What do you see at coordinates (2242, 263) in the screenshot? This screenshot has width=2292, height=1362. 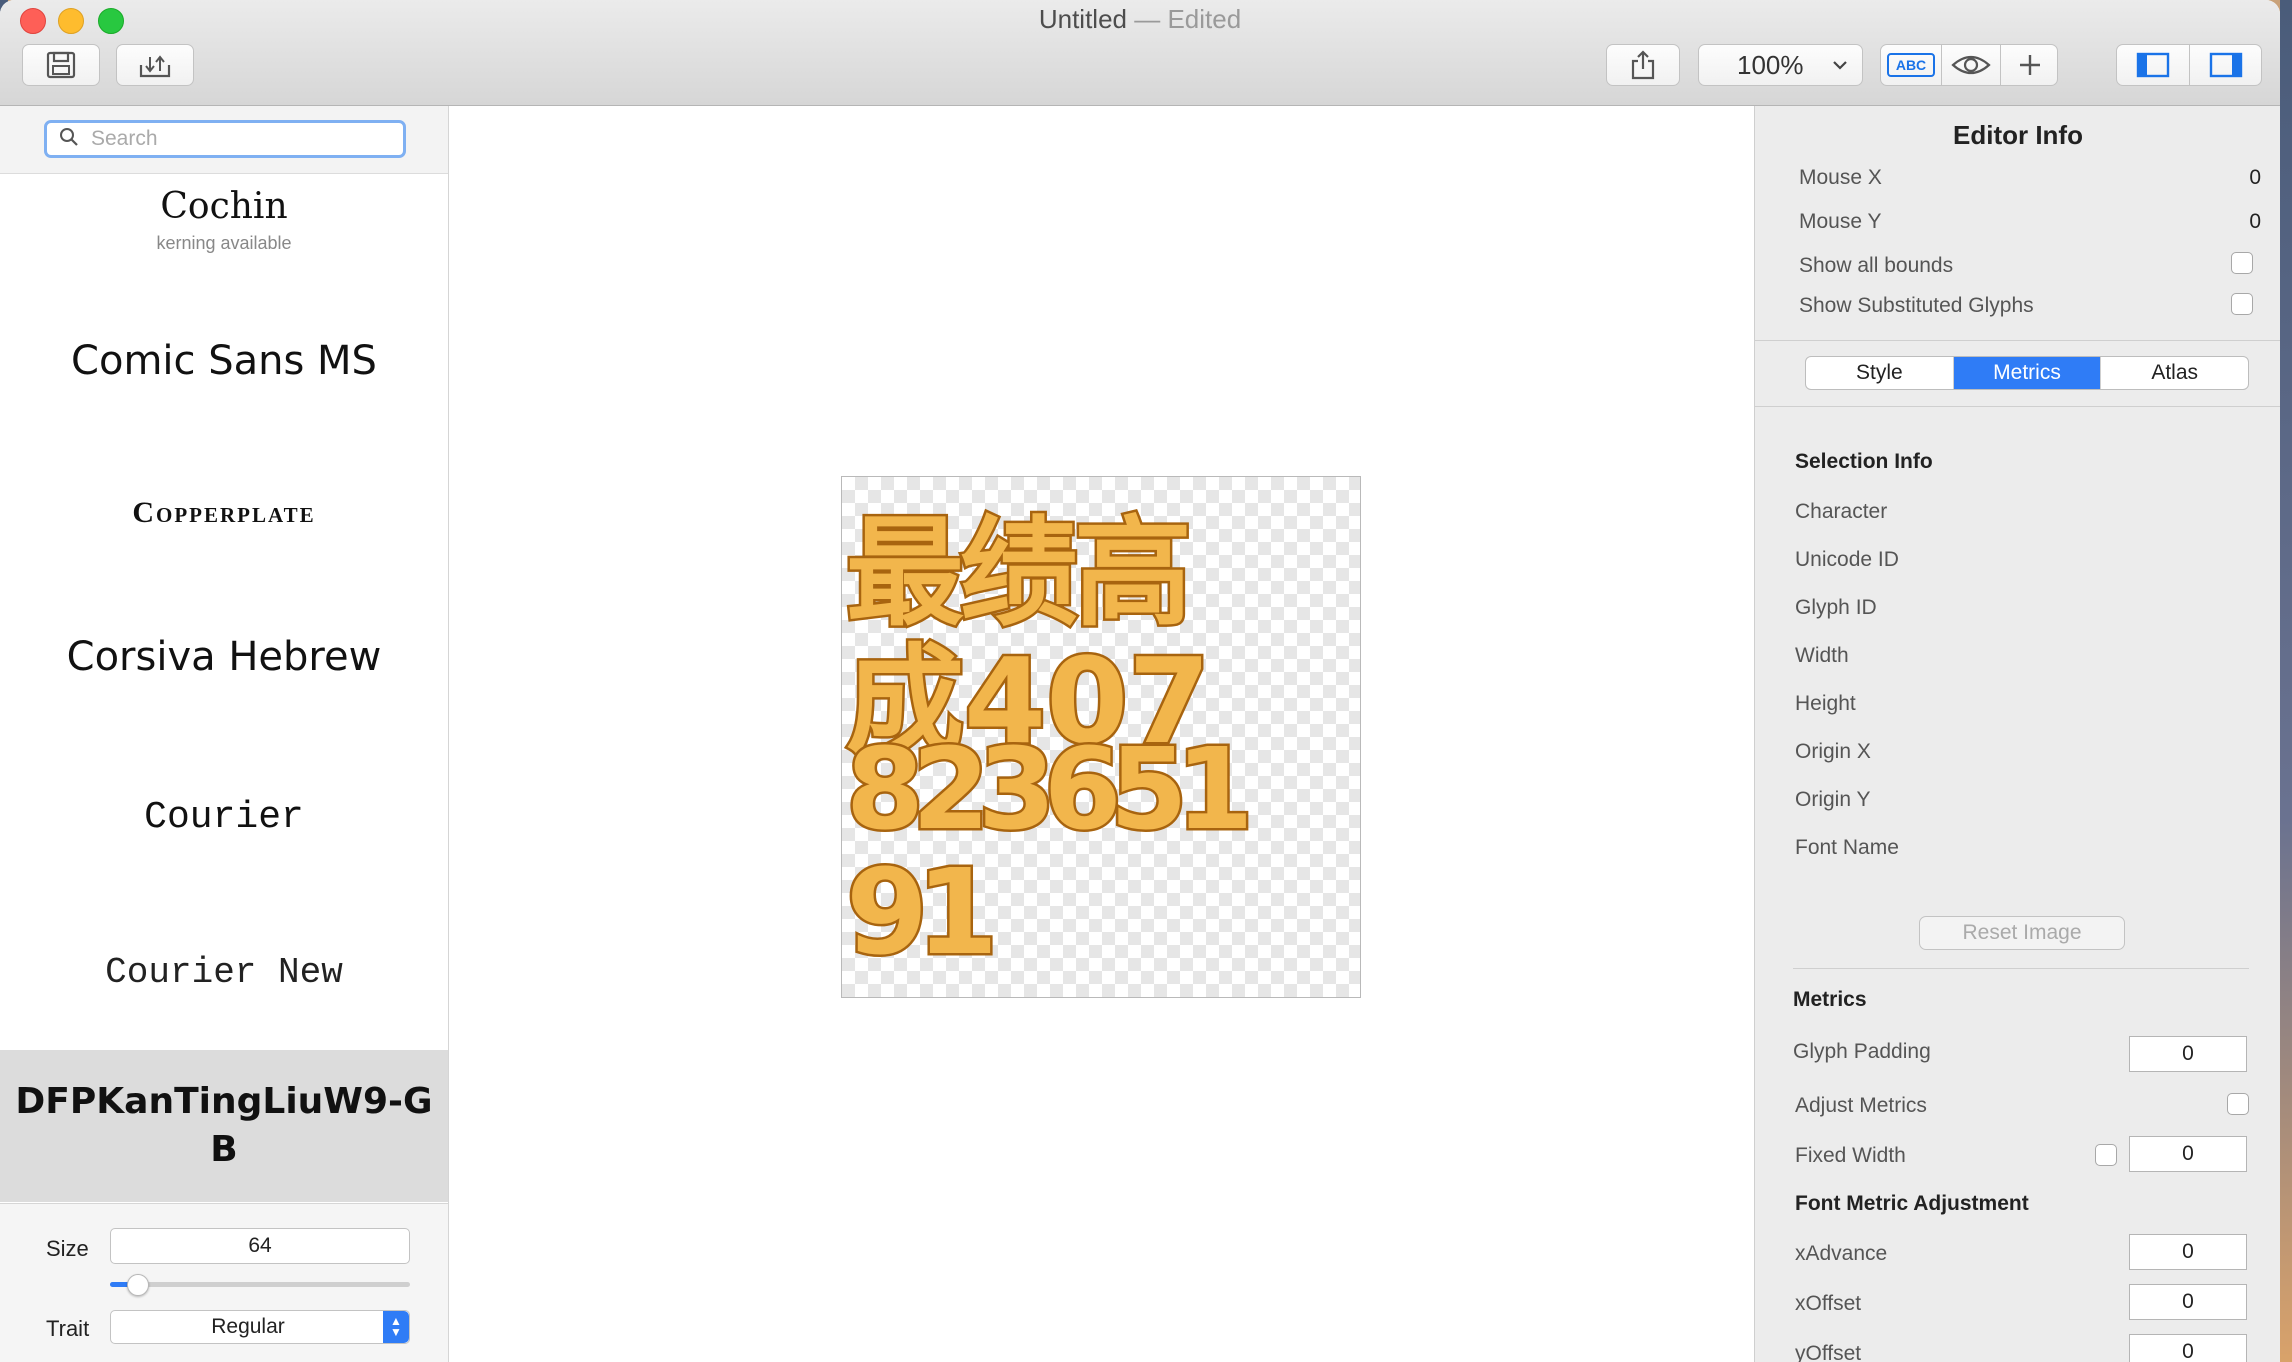 I see `show-bounds-checkbox` at bounding box center [2242, 263].